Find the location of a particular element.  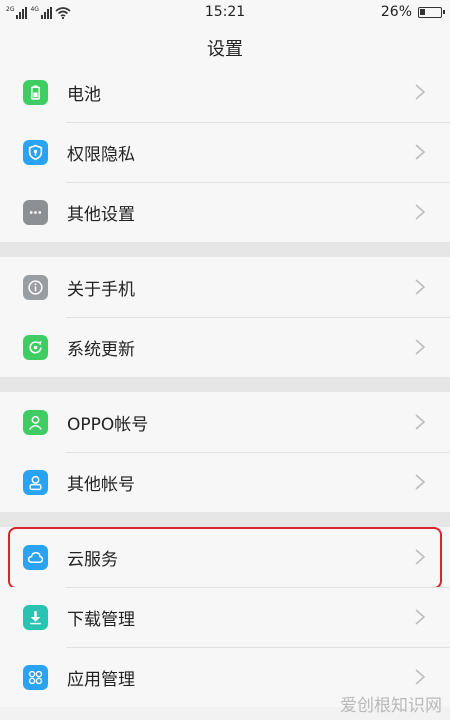

download-icon is located at coordinates (35, 617).